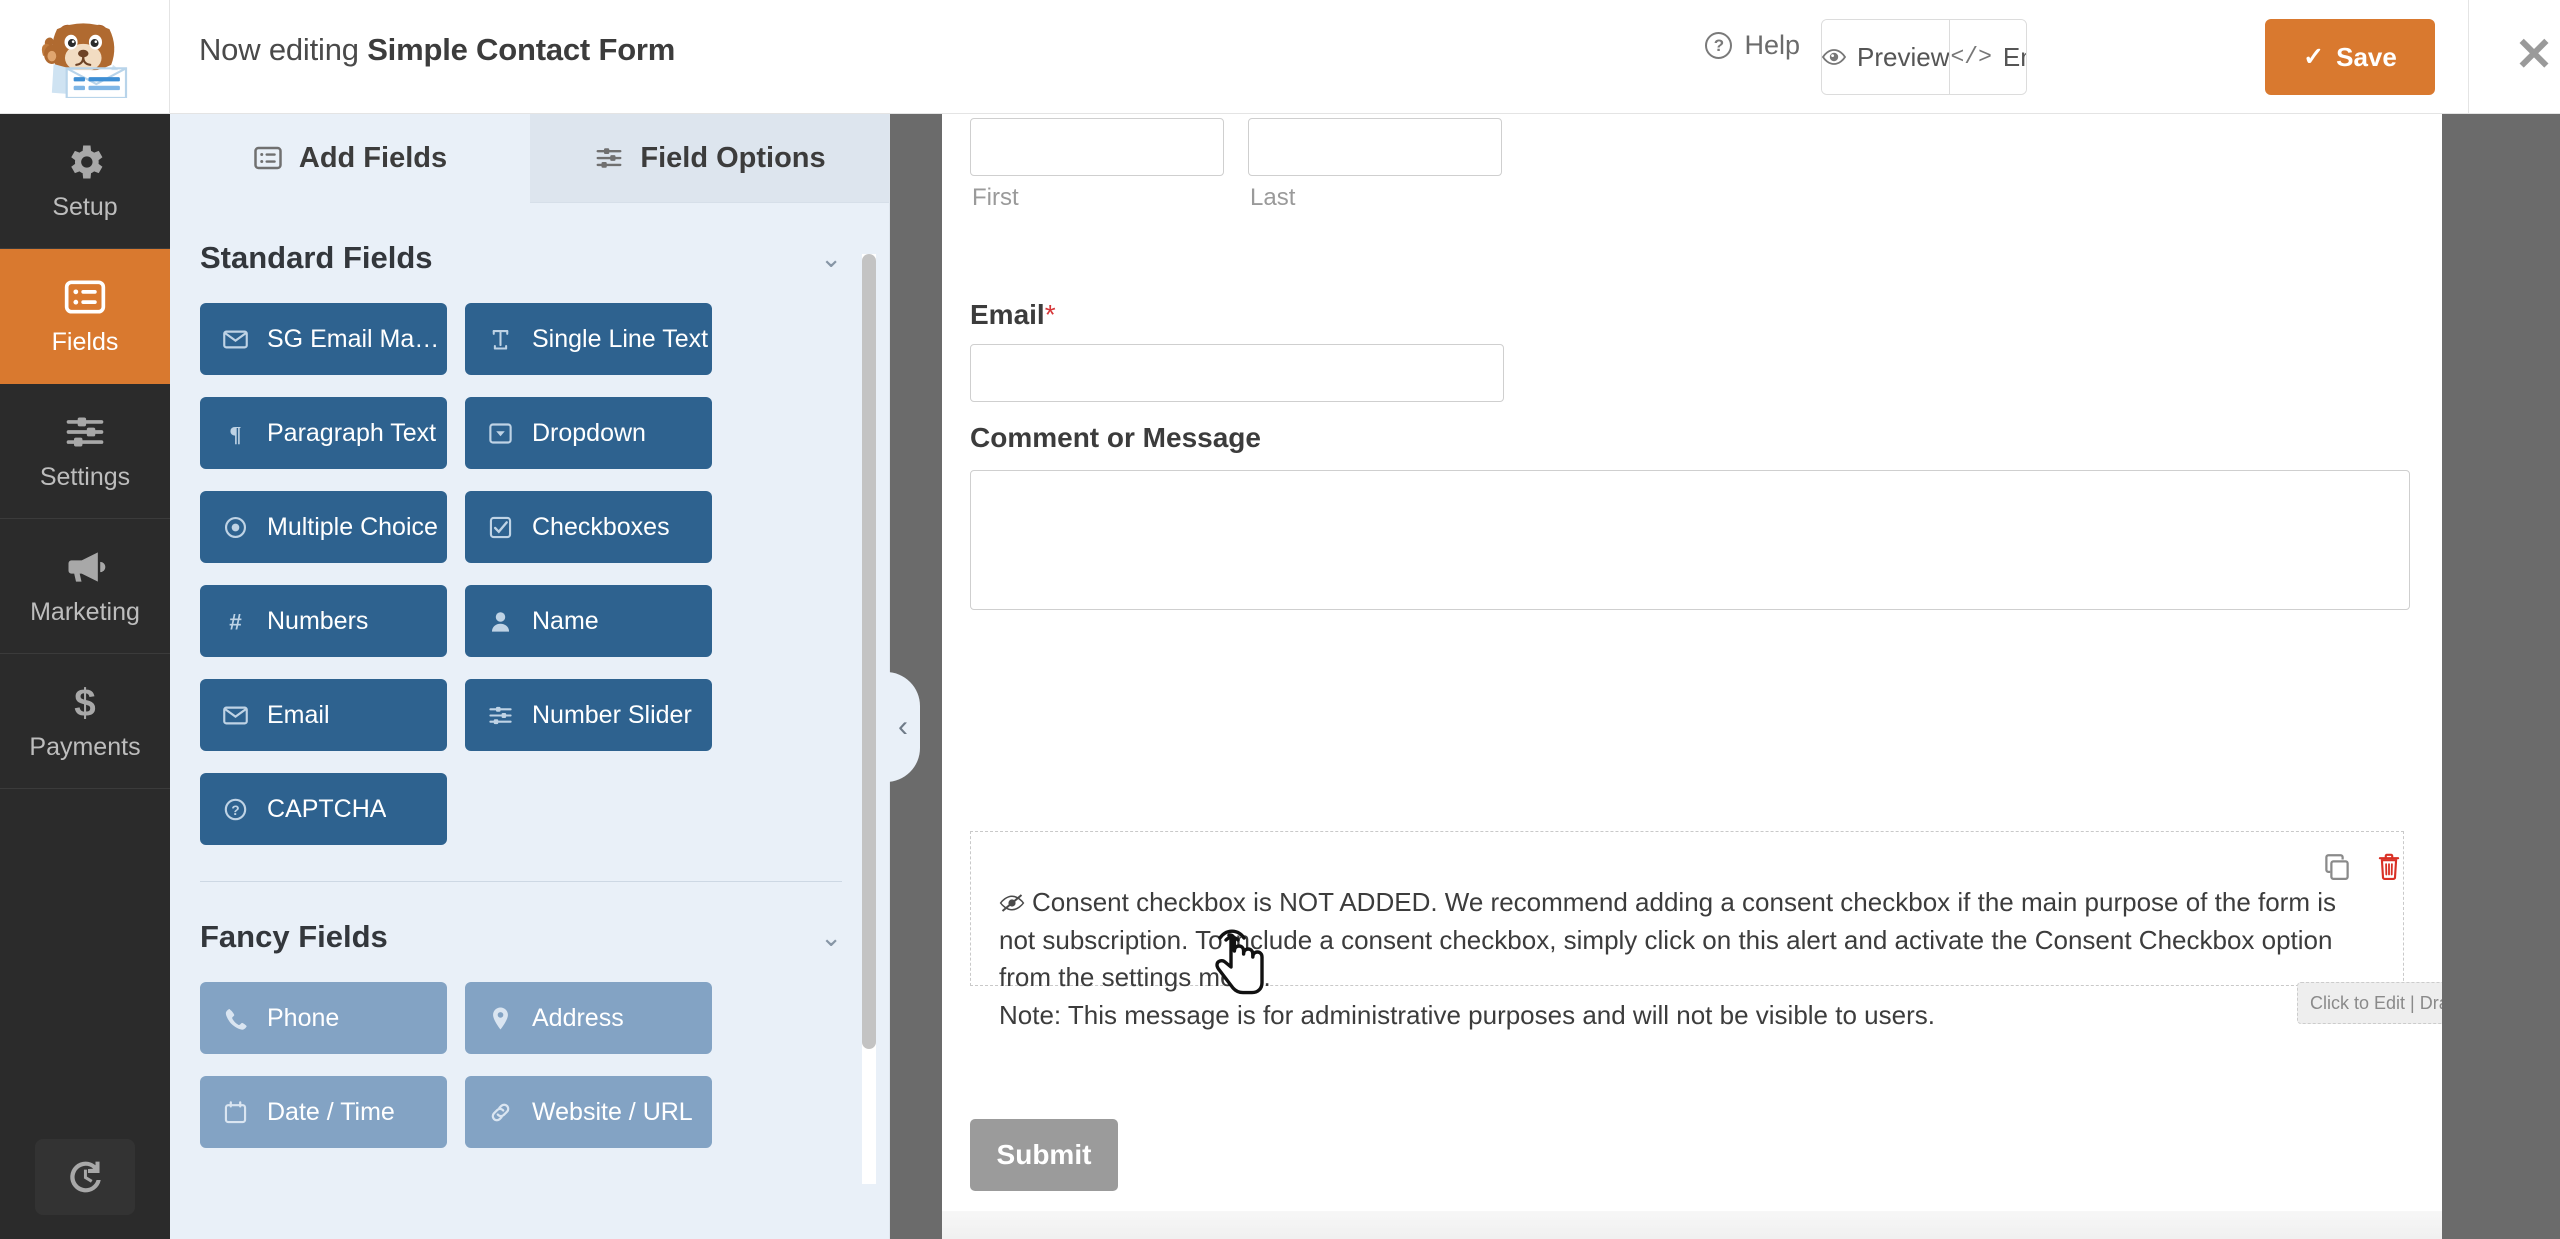 The width and height of the screenshot is (2560, 1239). I want to click on revision-history-icon, so click(85, 1177).